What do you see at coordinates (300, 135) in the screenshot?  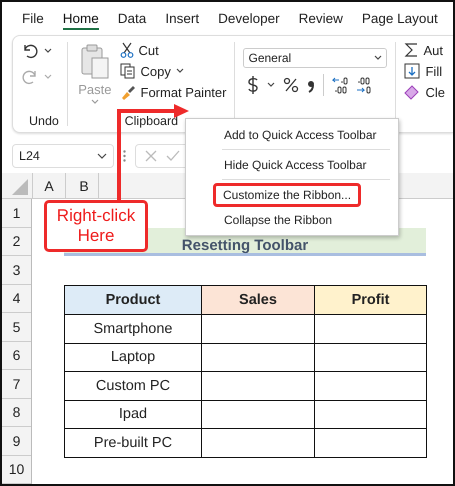 I see `menu-item: Add to Quick Access Toolbar` at bounding box center [300, 135].